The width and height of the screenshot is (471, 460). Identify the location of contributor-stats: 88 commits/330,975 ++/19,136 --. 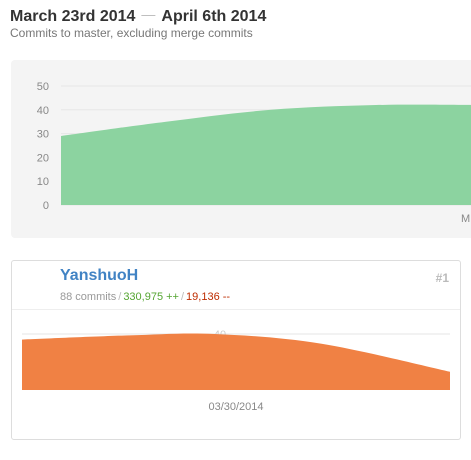
(145, 297).